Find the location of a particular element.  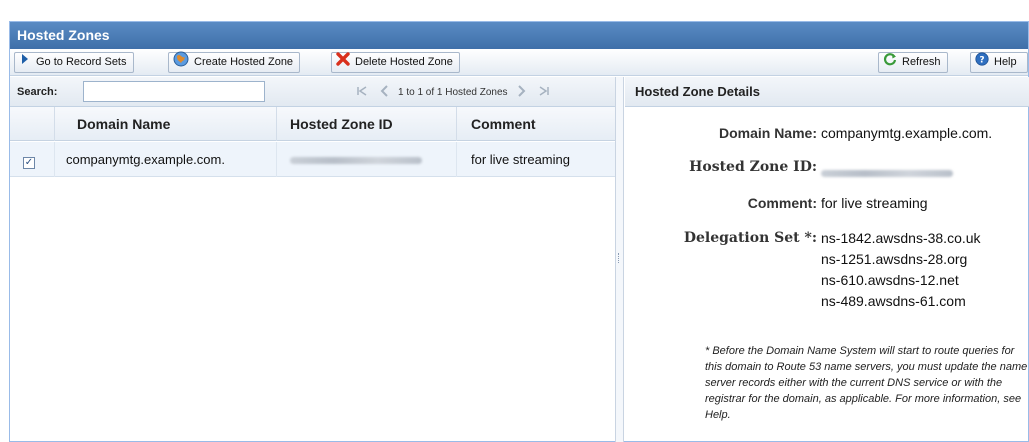

search-label: Search: is located at coordinates (37, 92).